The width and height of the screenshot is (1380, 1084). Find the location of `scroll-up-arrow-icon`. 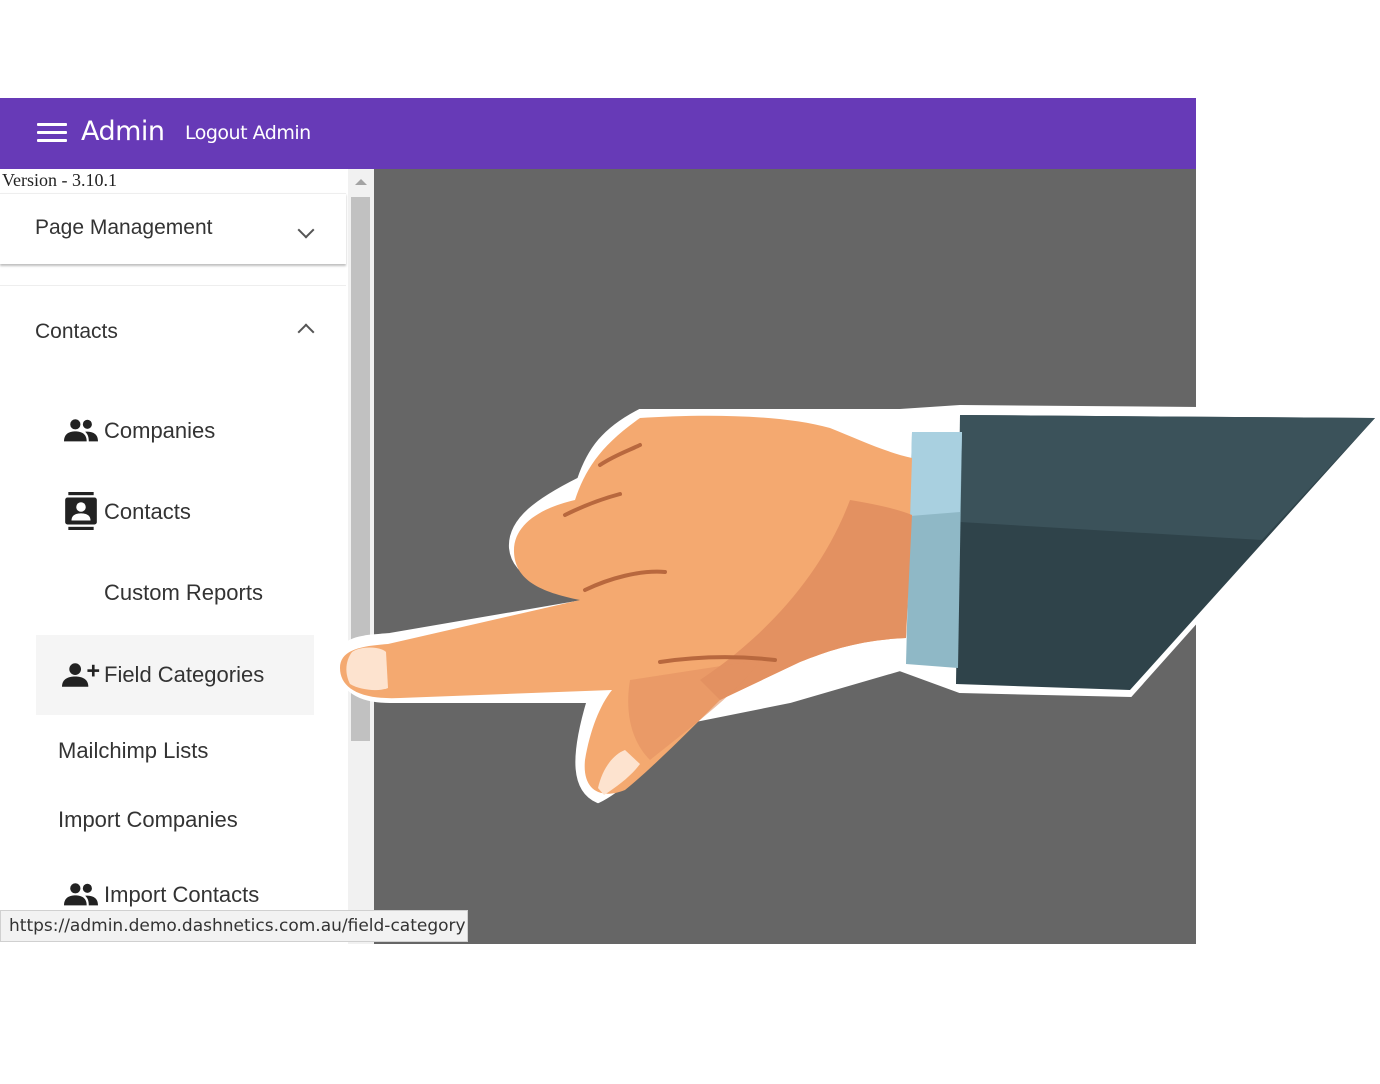

scroll-up-arrow-icon is located at coordinates (361, 182).